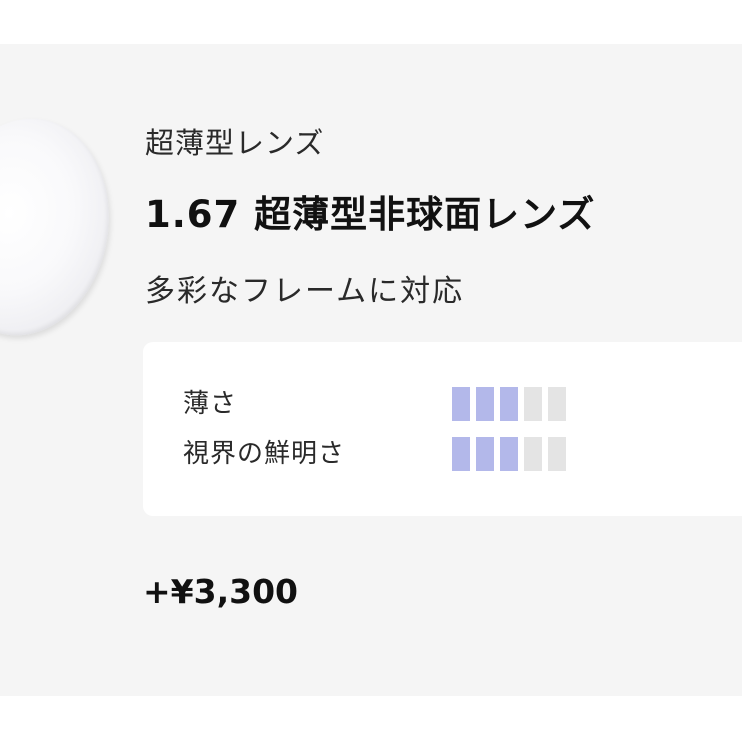 The image size is (742, 742). What do you see at coordinates (63, 227) in the screenshot?
I see `lens-image` at bounding box center [63, 227].